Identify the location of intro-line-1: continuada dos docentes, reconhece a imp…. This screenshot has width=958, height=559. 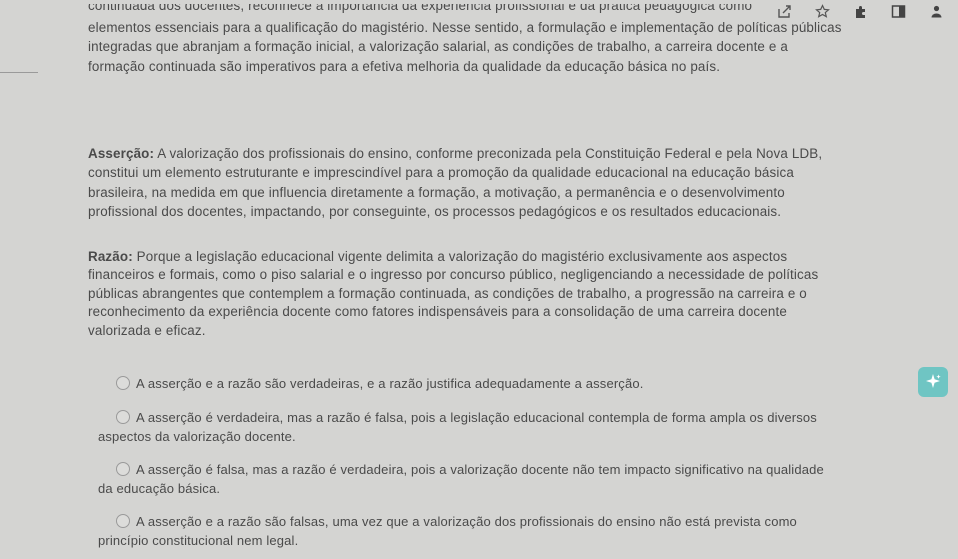
(420, 8).